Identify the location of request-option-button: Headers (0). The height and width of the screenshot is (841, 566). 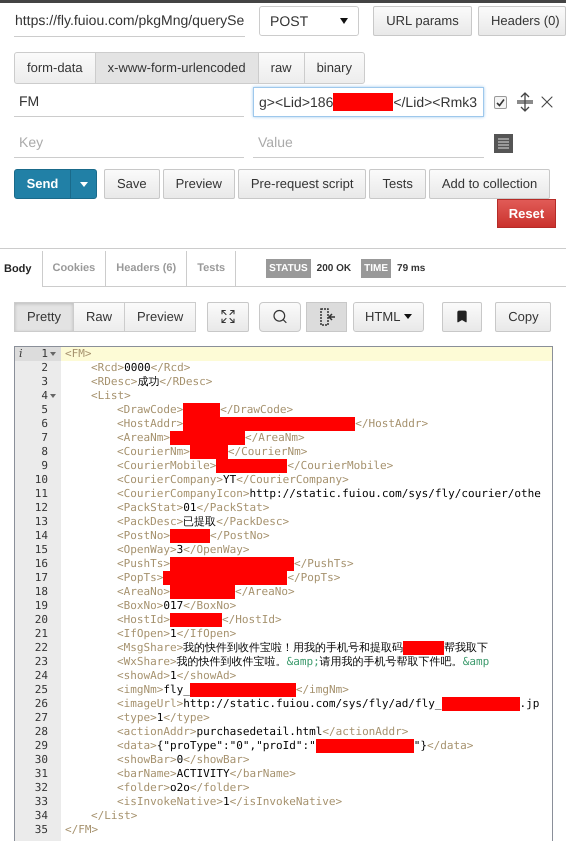
(522, 21).